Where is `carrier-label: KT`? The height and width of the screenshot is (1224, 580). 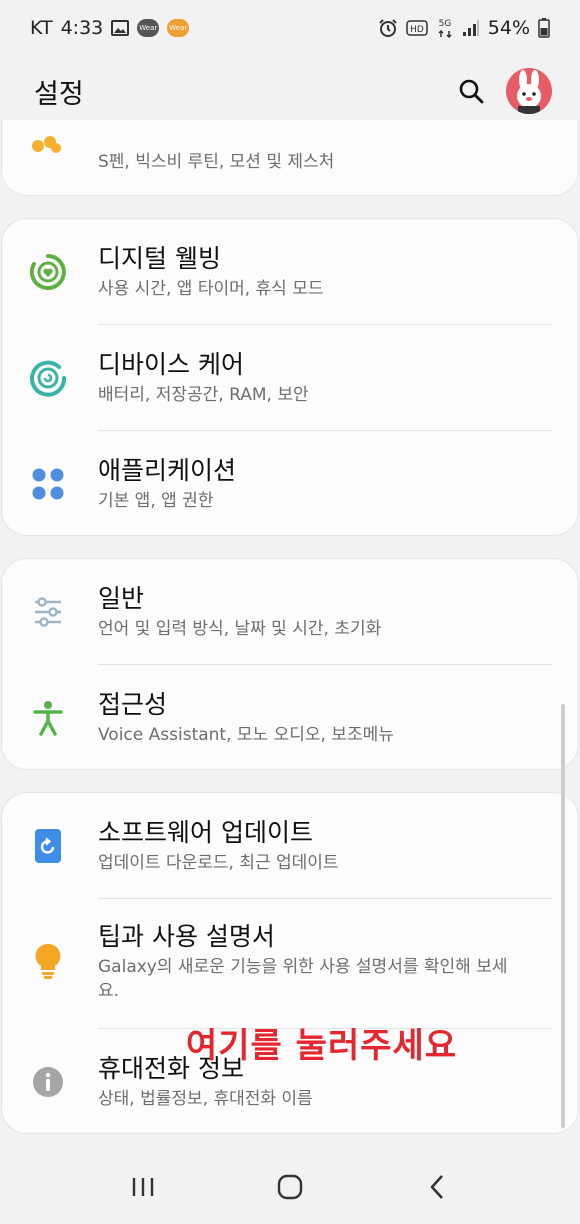 carrier-label: KT is located at coordinates (41, 28).